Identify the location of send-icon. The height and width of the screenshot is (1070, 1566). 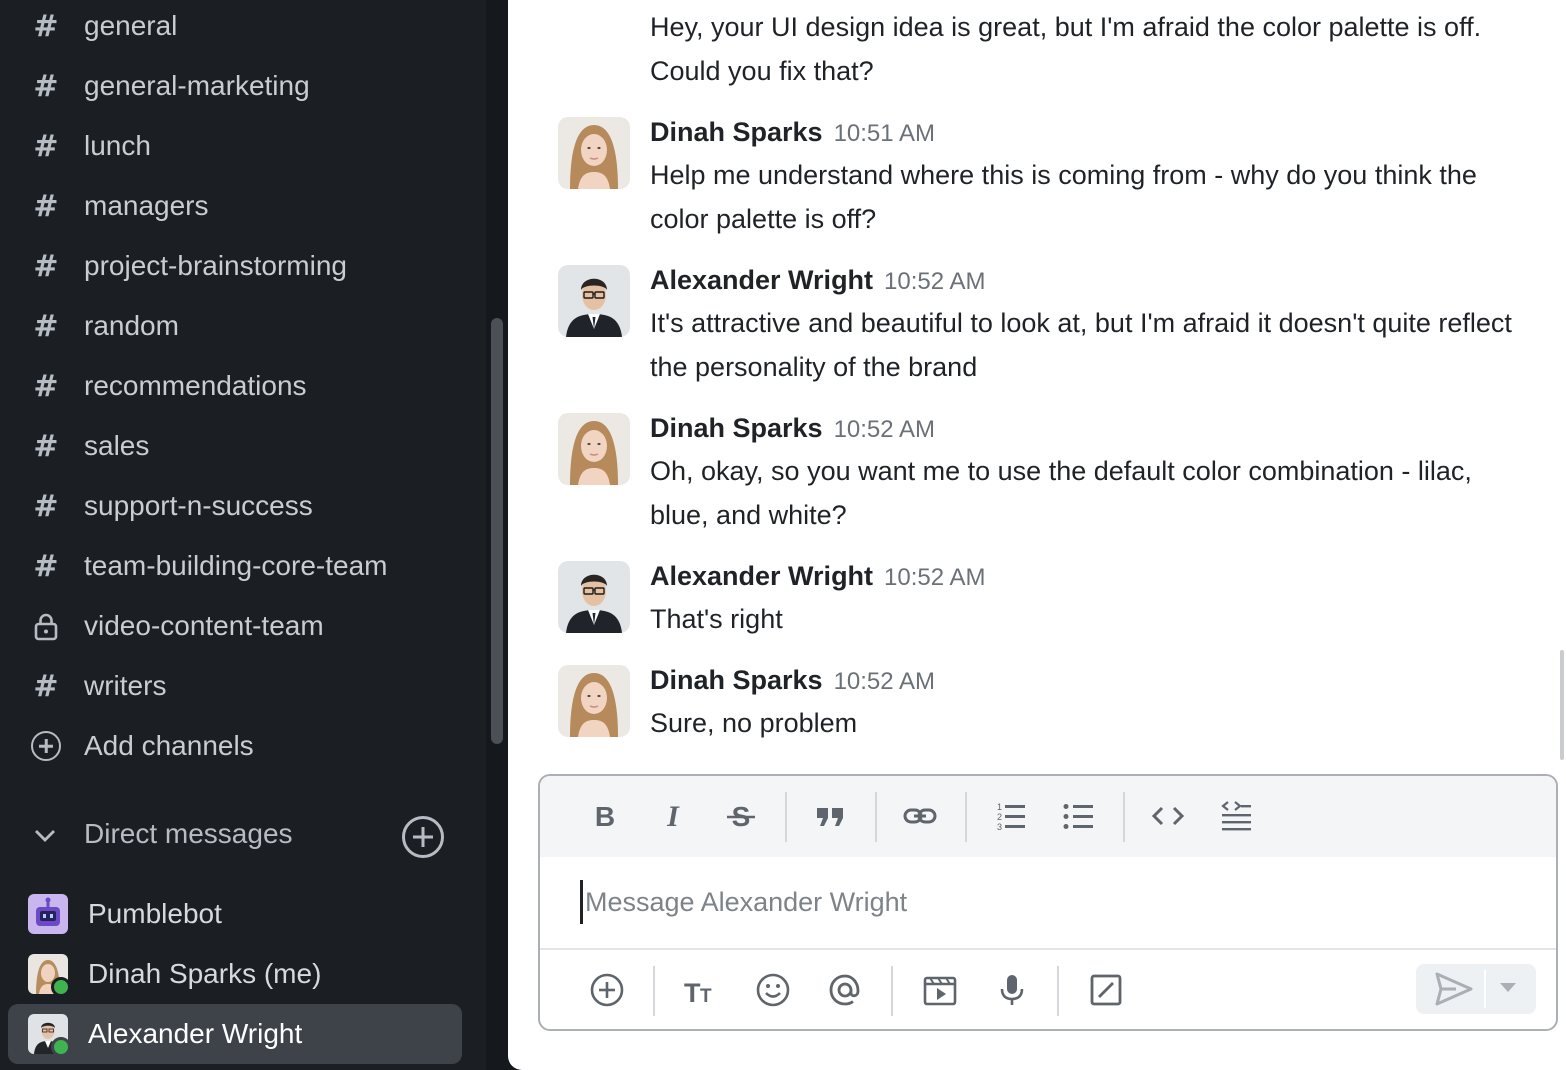
(1454, 989).